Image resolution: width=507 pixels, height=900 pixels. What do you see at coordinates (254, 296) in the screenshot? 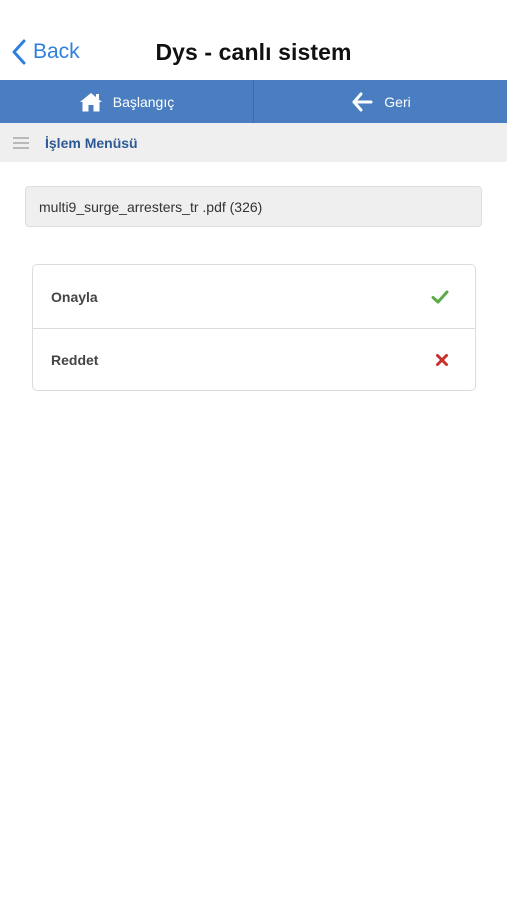
I see `approve-action: Onayla` at bounding box center [254, 296].